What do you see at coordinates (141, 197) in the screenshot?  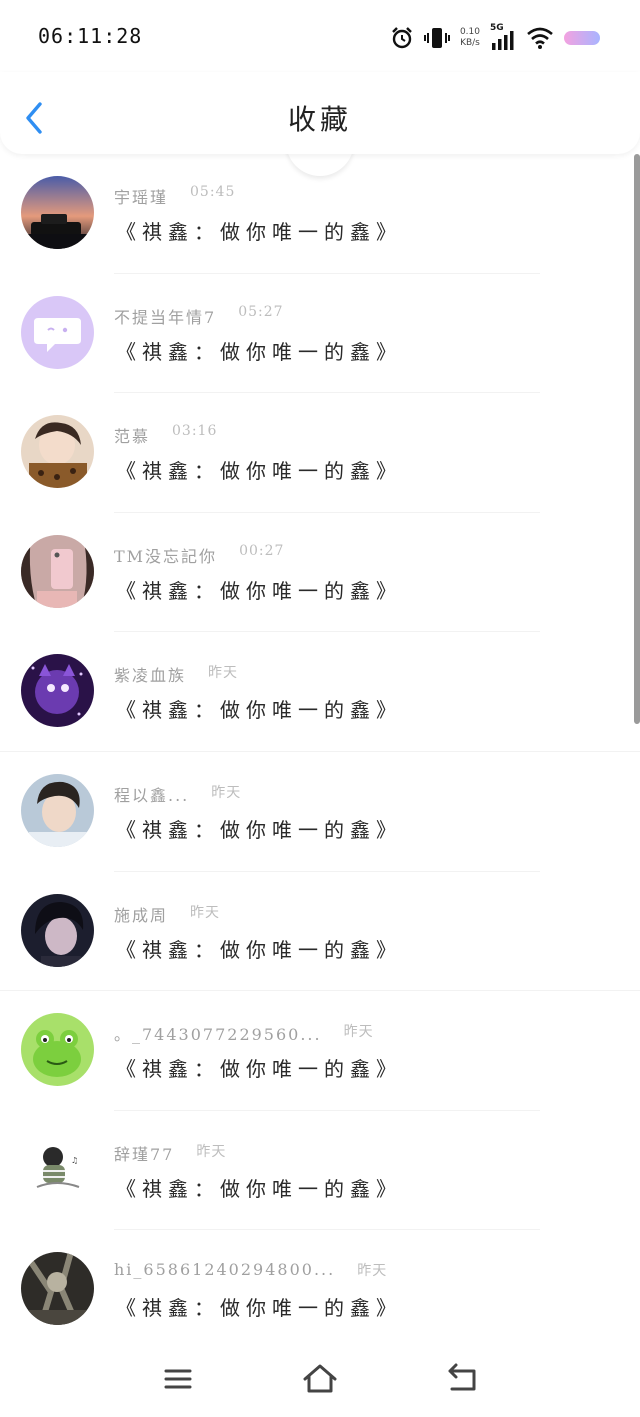 I see `sender-name: 宇瑶瑾` at bounding box center [141, 197].